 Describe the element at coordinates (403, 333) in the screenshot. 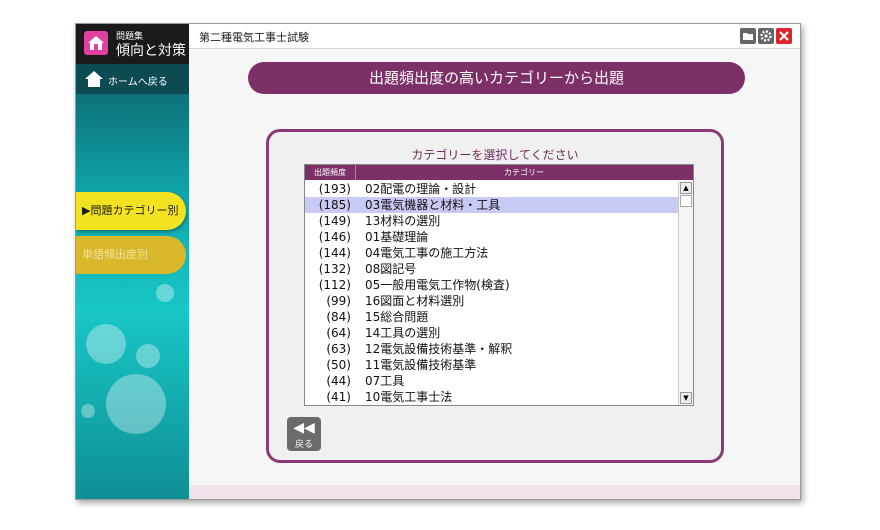

I see `item-category: 14工具の選別` at that location.